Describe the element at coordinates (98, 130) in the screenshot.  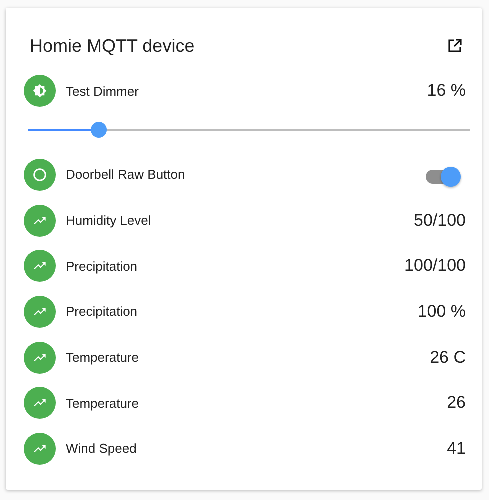
I see `slider-thumb` at that location.